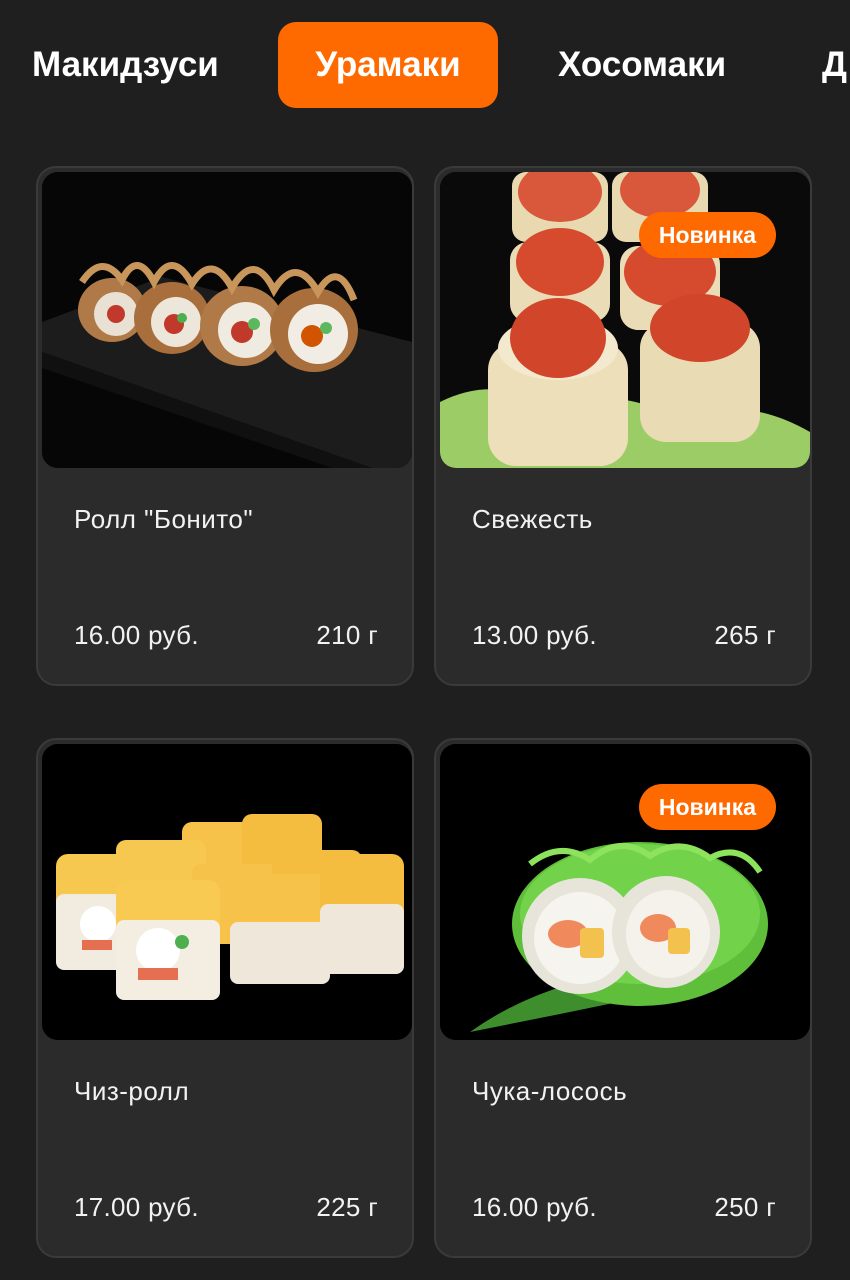 The image size is (850, 1280). What do you see at coordinates (532, 519) in the screenshot?
I see `product-name: Свежесть` at bounding box center [532, 519].